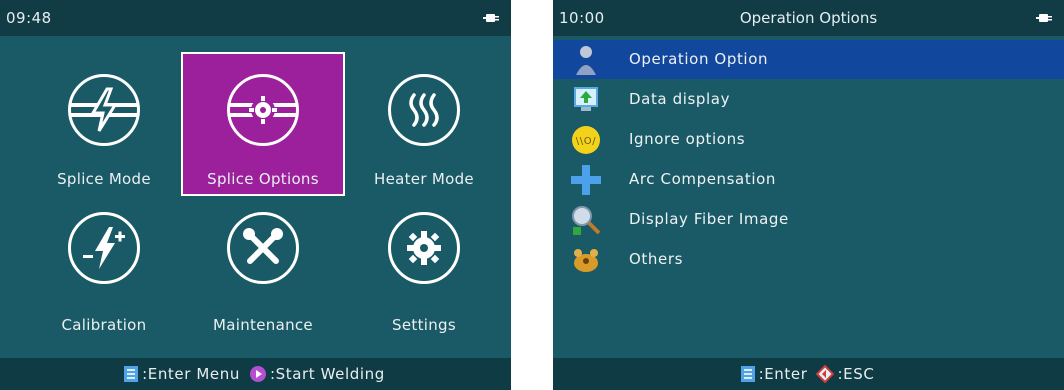 The height and width of the screenshot is (390, 1064). What do you see at coordinates (191, 374) in the screenshot?
I see `enter-hint: :Enter Menu` at bounding box center [191, 374].